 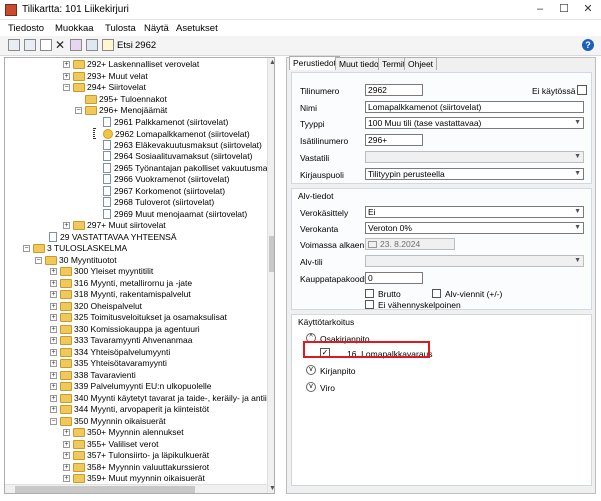 What do you see at coordinates (326, 322) in the screenshot?
I see `kayttotarkoitus-title: Käyttötarkoitus` at bounding box center [326, 322].